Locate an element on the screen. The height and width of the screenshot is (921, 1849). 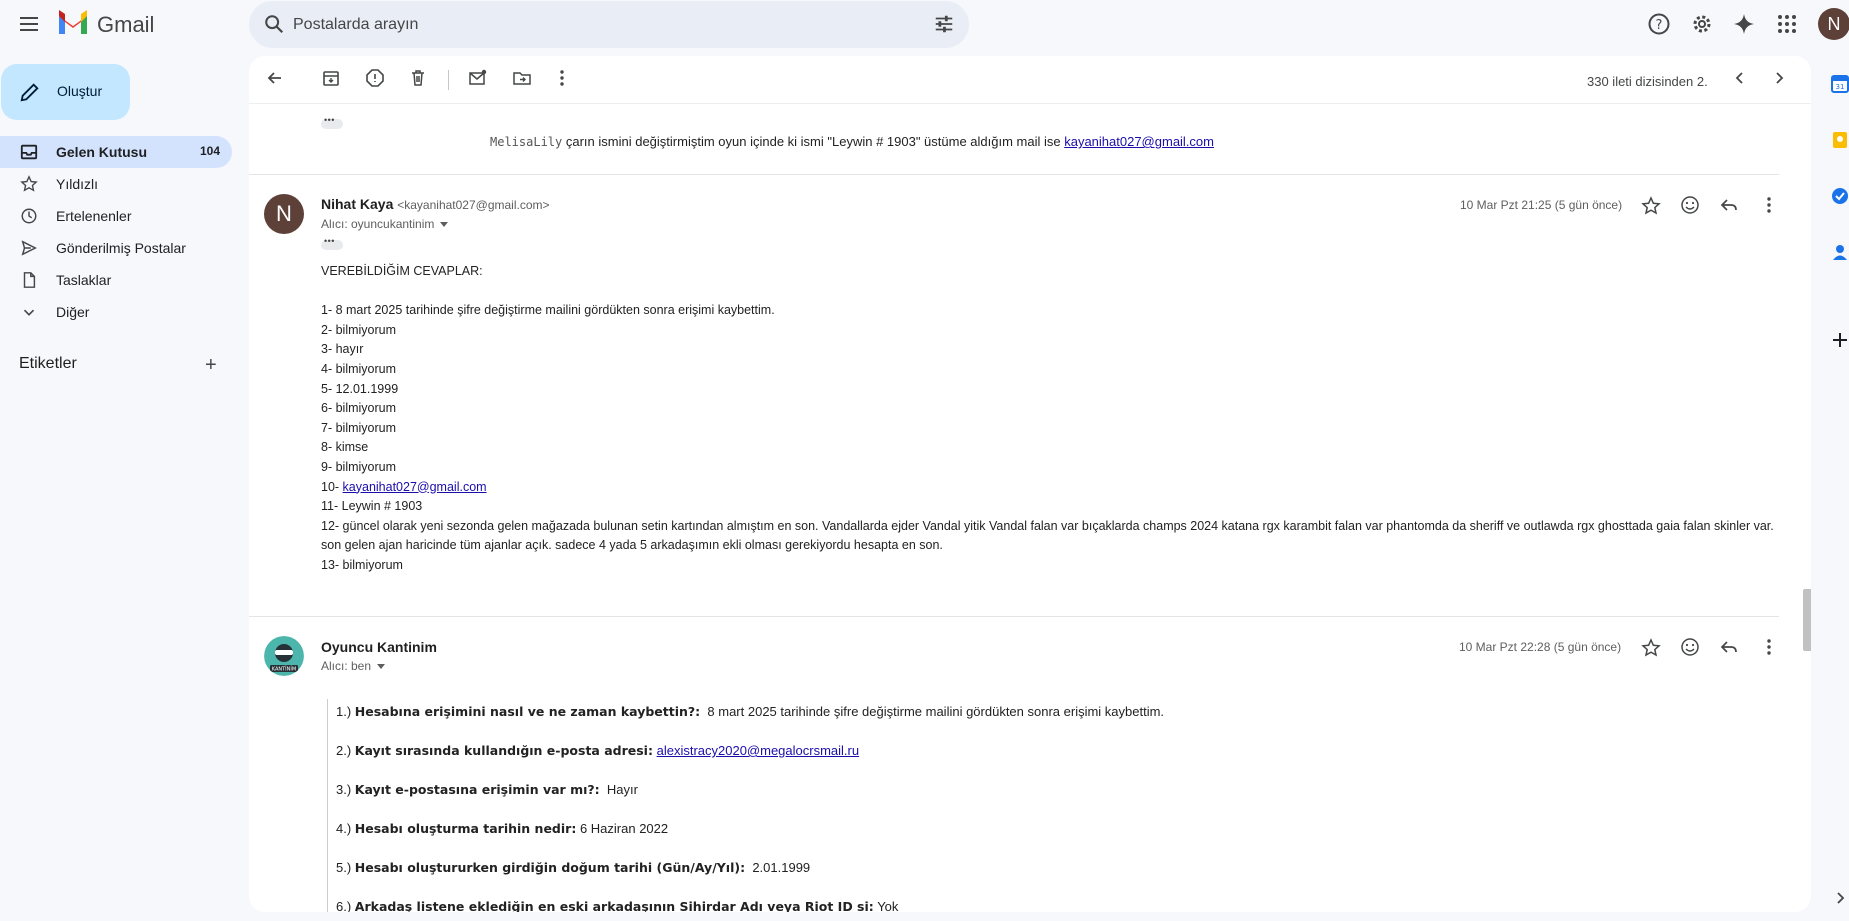
quoted-mono-text: MelisaLily is located at coordinates (526, 142).